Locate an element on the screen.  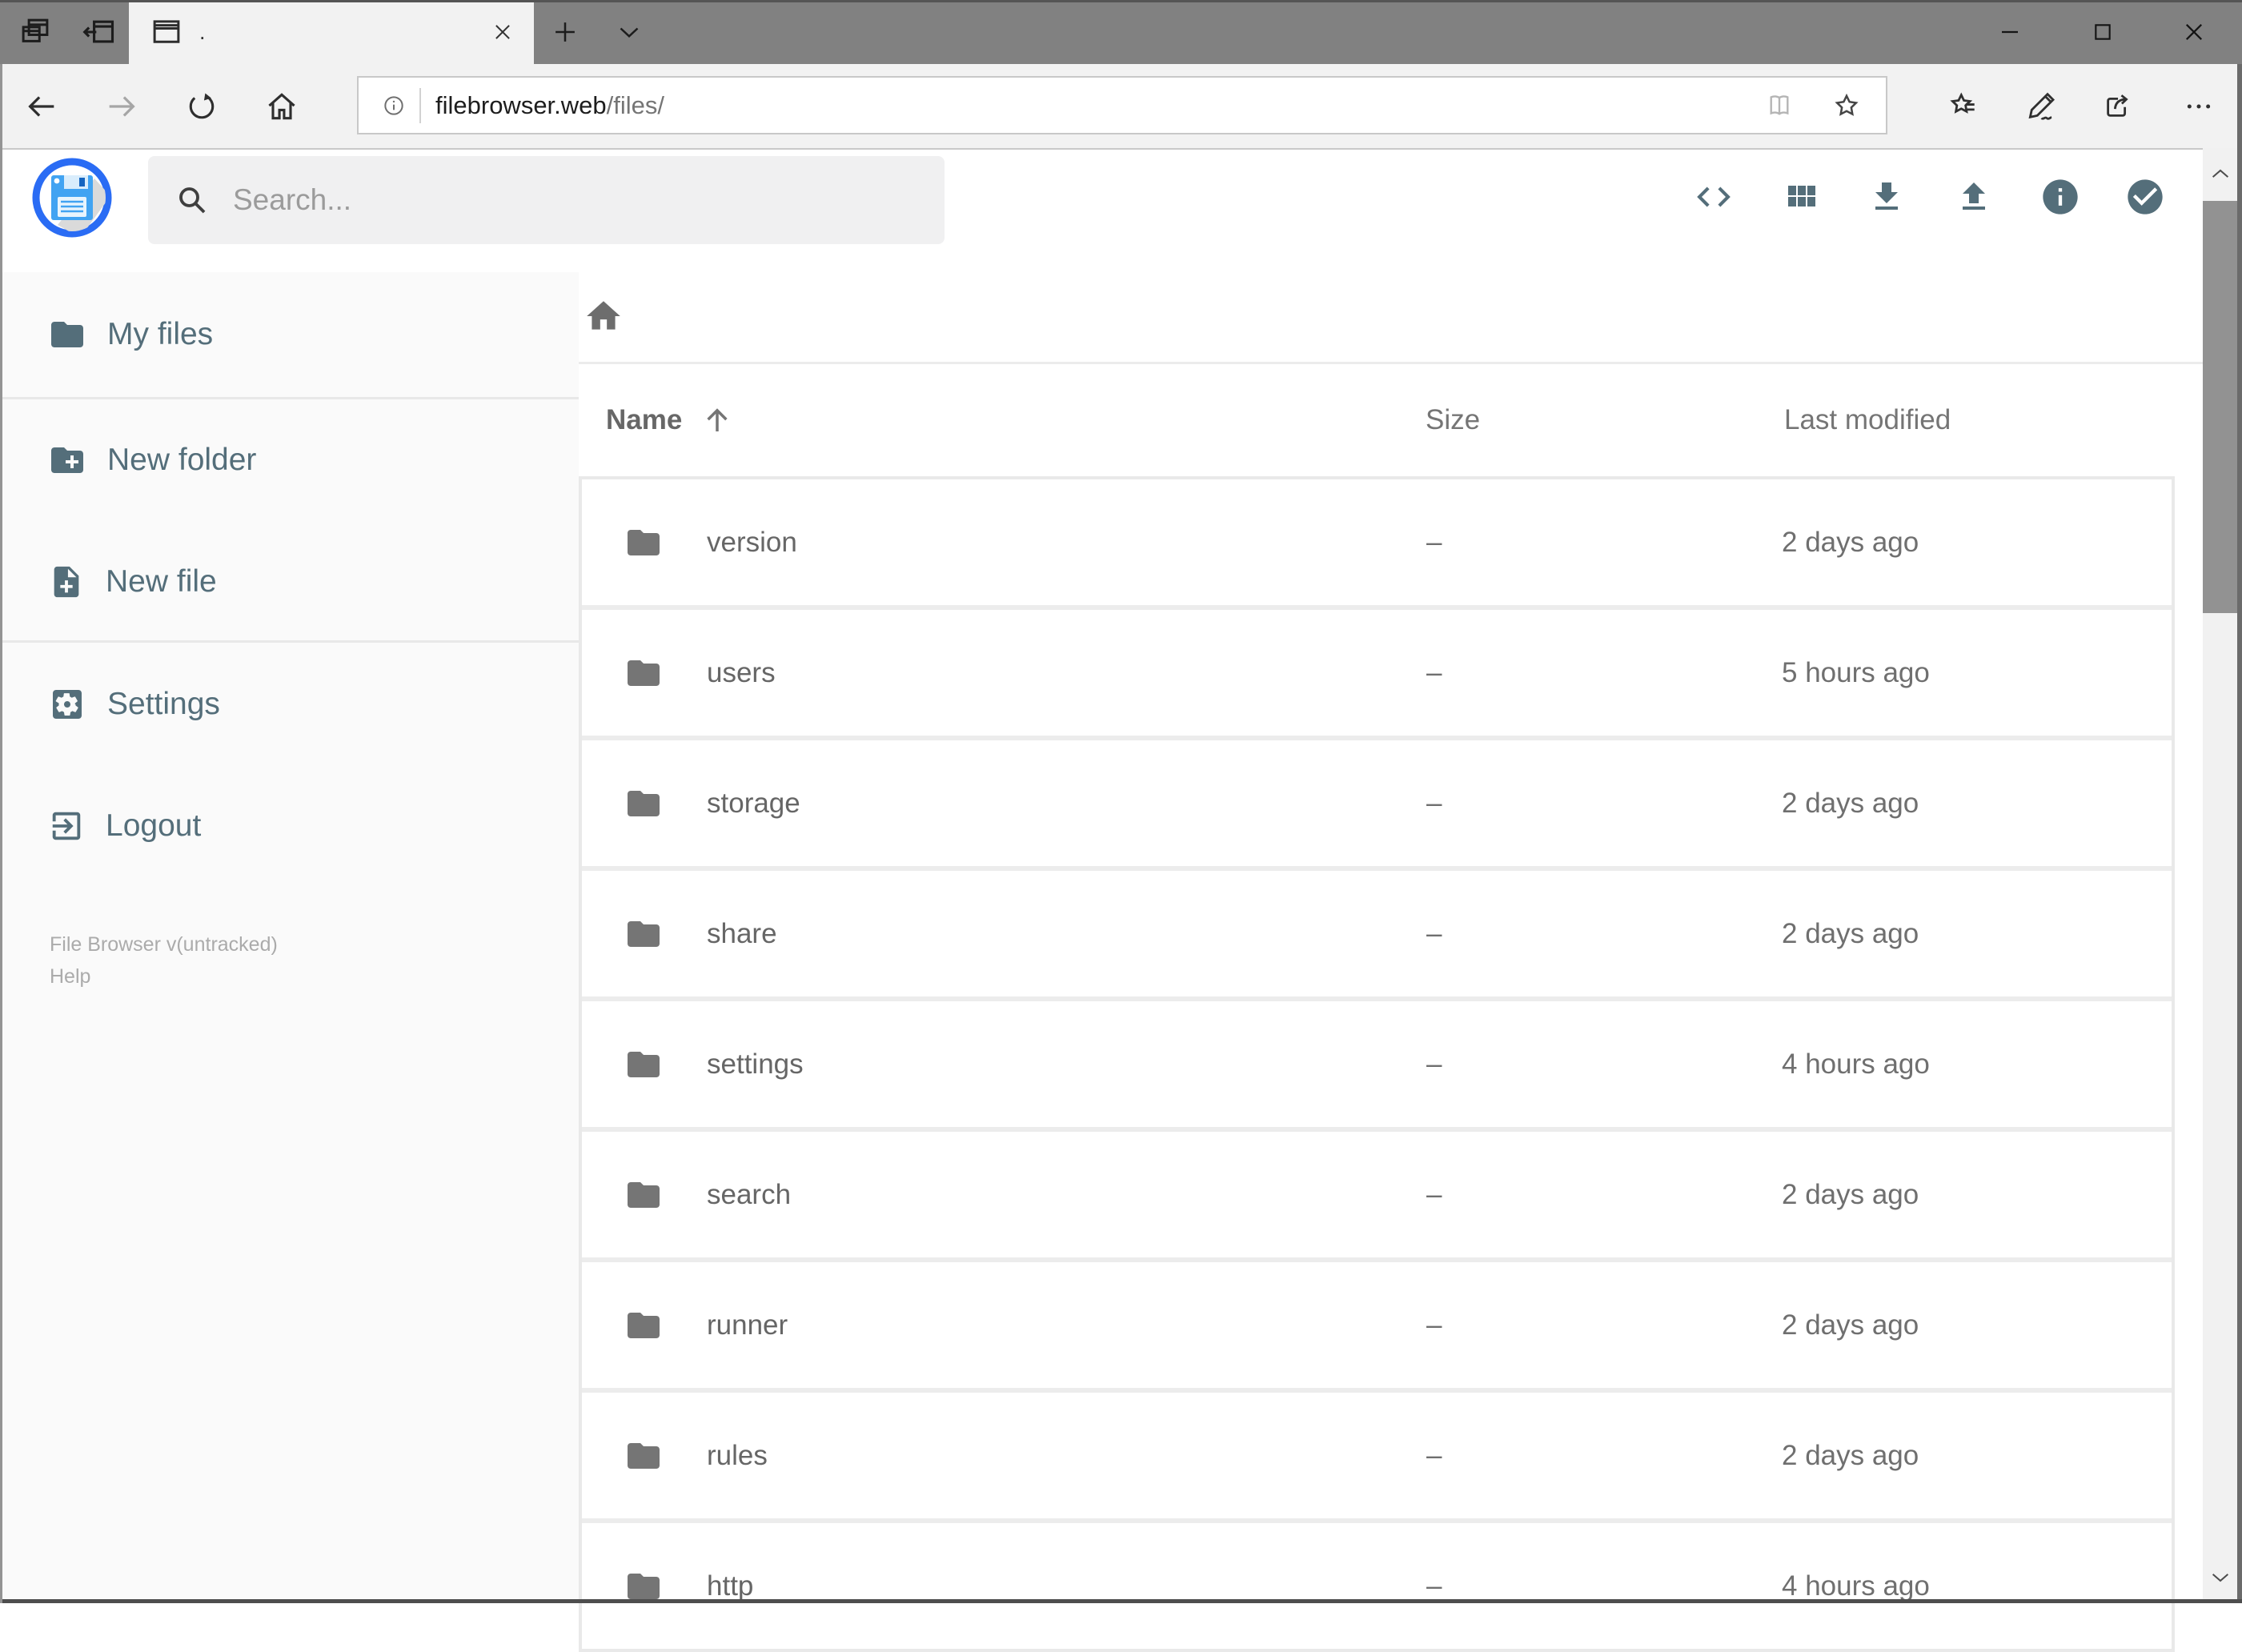
view-mode-button is located at coordinates (1801, 197).